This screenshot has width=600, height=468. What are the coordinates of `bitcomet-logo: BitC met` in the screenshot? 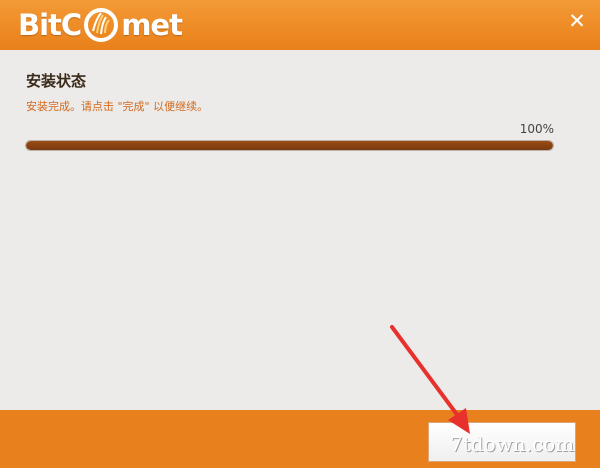 It's located at (100, 25).